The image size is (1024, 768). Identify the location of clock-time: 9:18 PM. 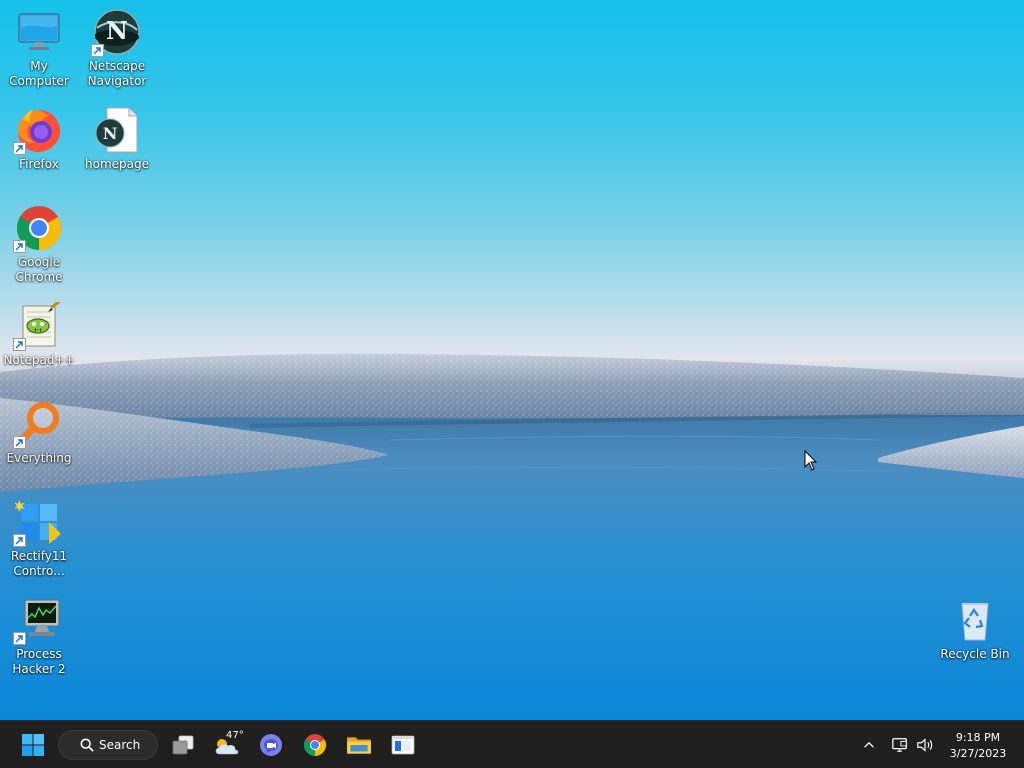
(978, 737).